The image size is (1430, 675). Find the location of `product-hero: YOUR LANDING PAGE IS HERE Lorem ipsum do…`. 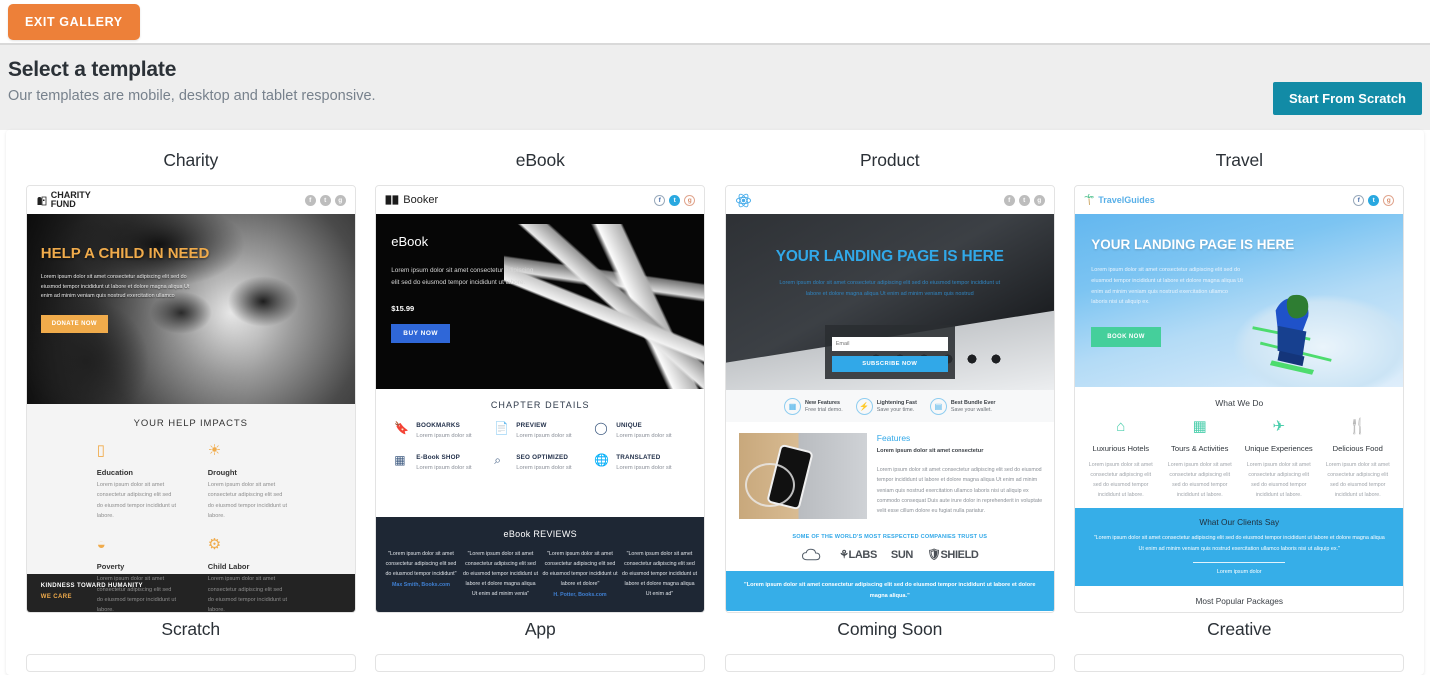

product-hero: YOUR LANDING PAGE IS HERE Lorem ipsum do… is located at coordinates (889, 302).